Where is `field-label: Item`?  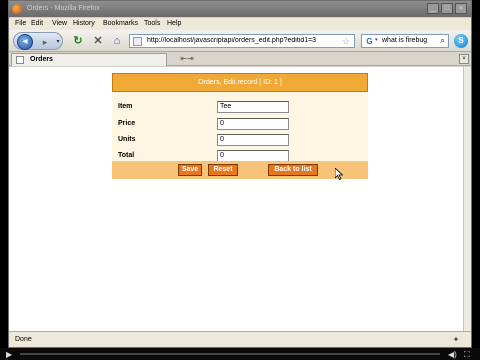
field-label: Item is located at coordinates (125, 106).